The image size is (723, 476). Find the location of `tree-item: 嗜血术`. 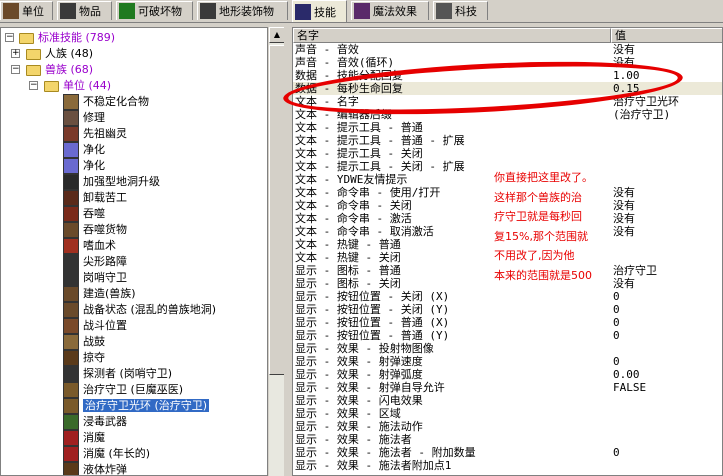

tree-item: 嗜血术 is located at coordinates (89, 246).